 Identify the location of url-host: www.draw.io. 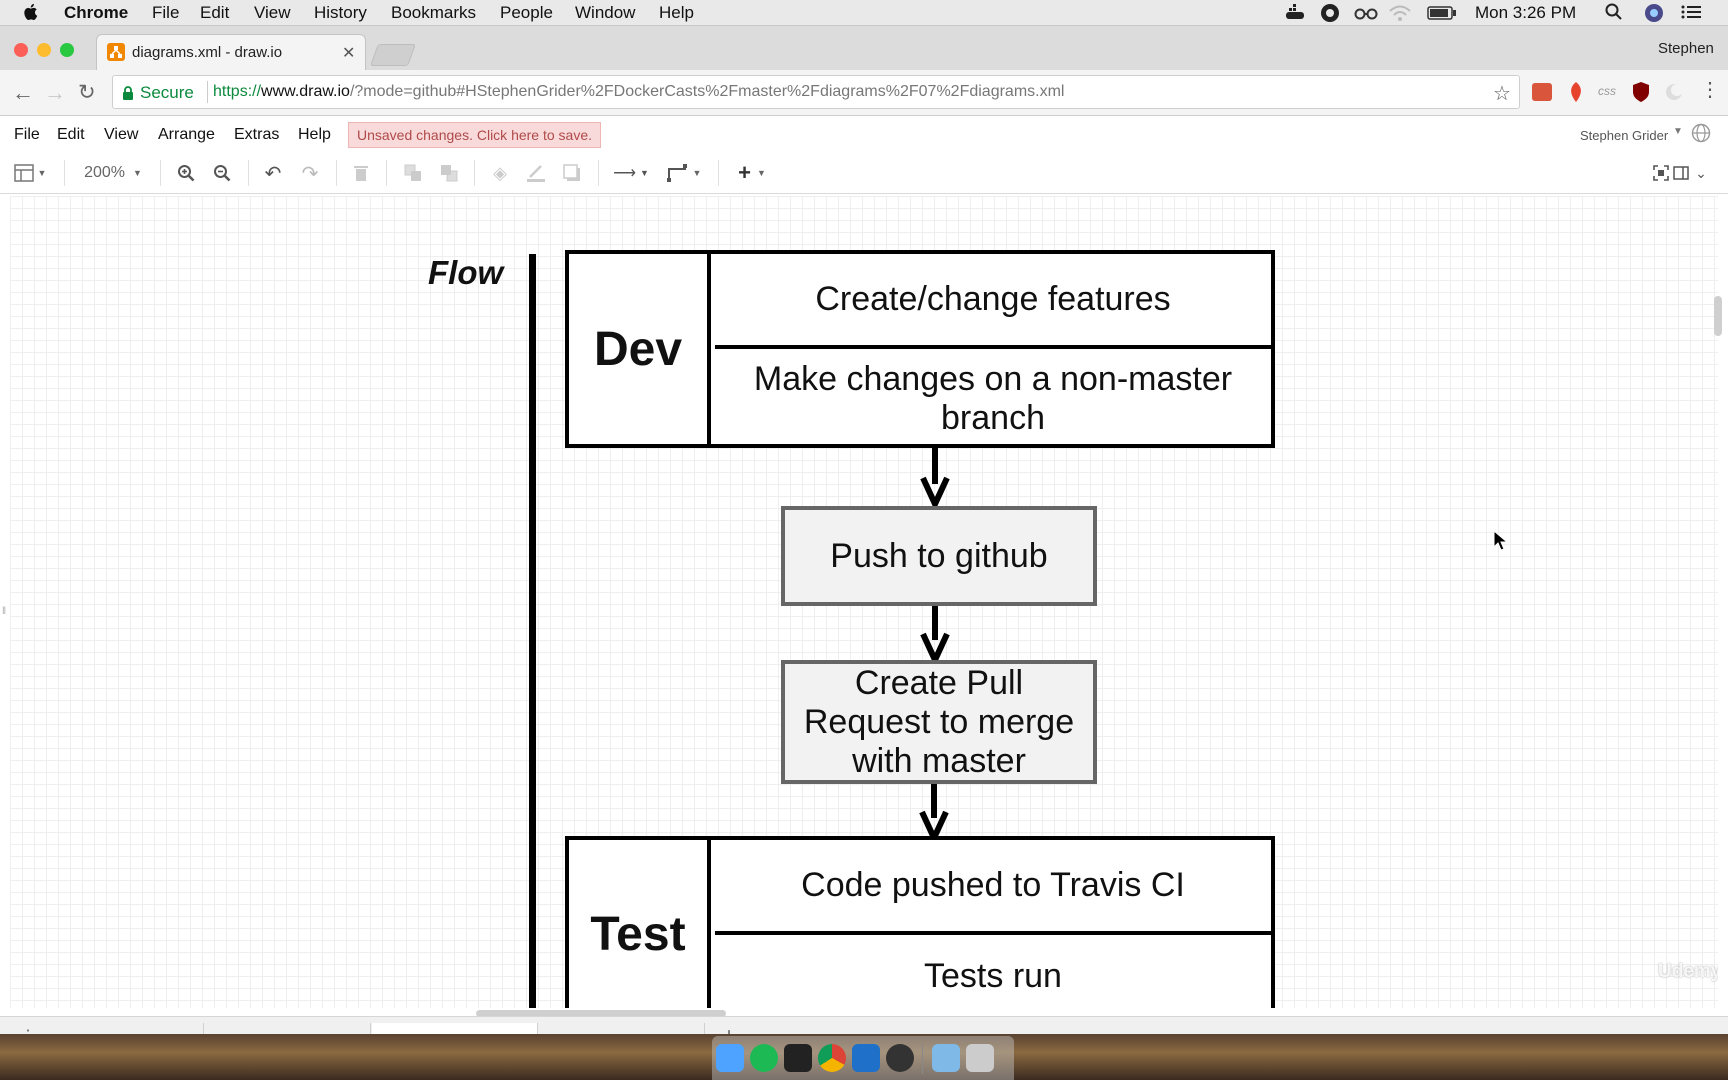
(305, 91).